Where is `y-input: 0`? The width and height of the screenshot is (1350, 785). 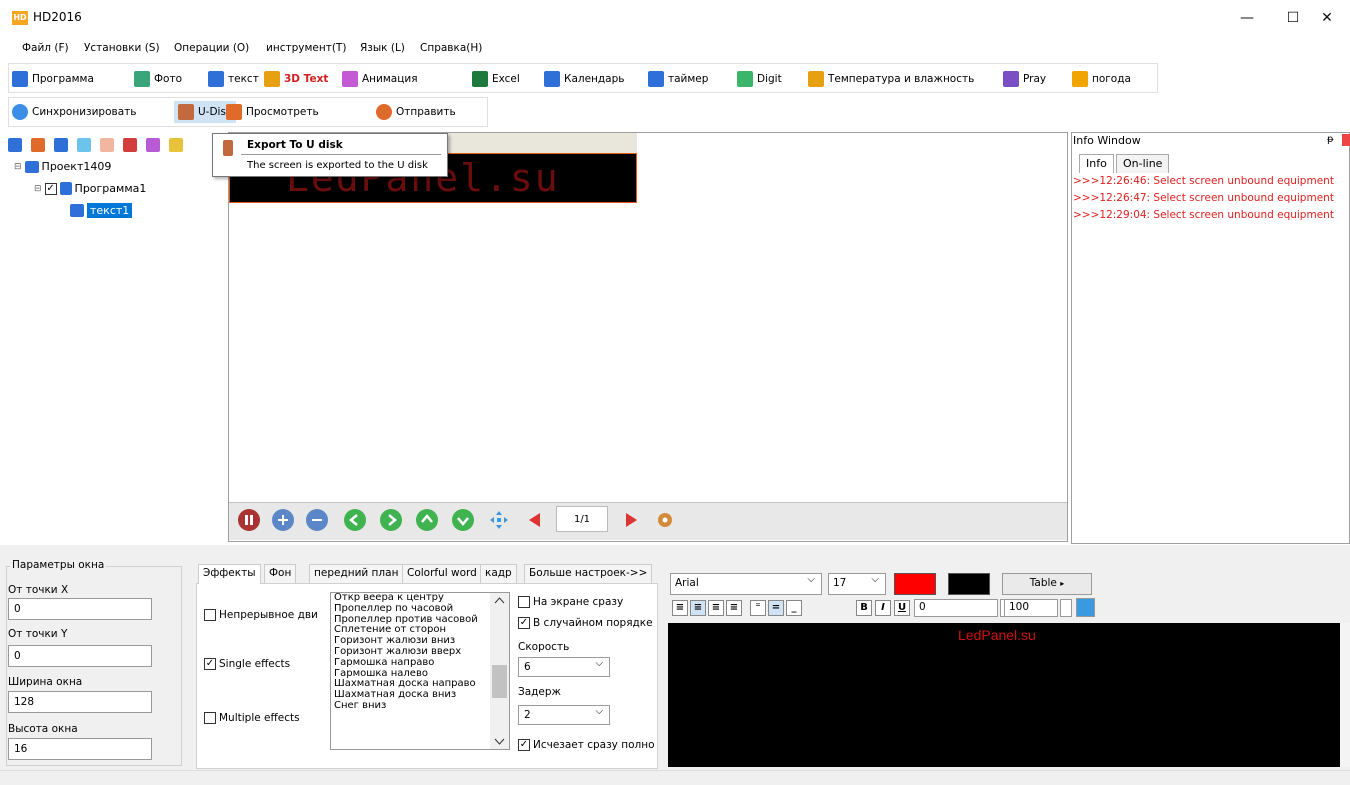 y-input: 0 is located at coordinates (80, 656).